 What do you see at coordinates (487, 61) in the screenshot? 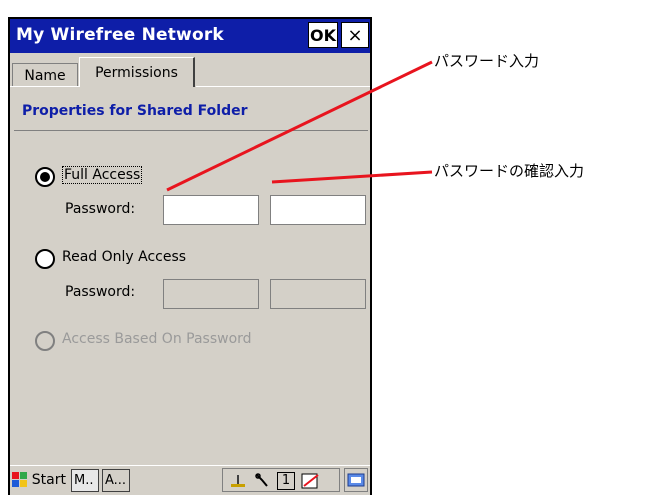
I see `annotation-password-input: パスワード入力` at bounding box center [487, 61].